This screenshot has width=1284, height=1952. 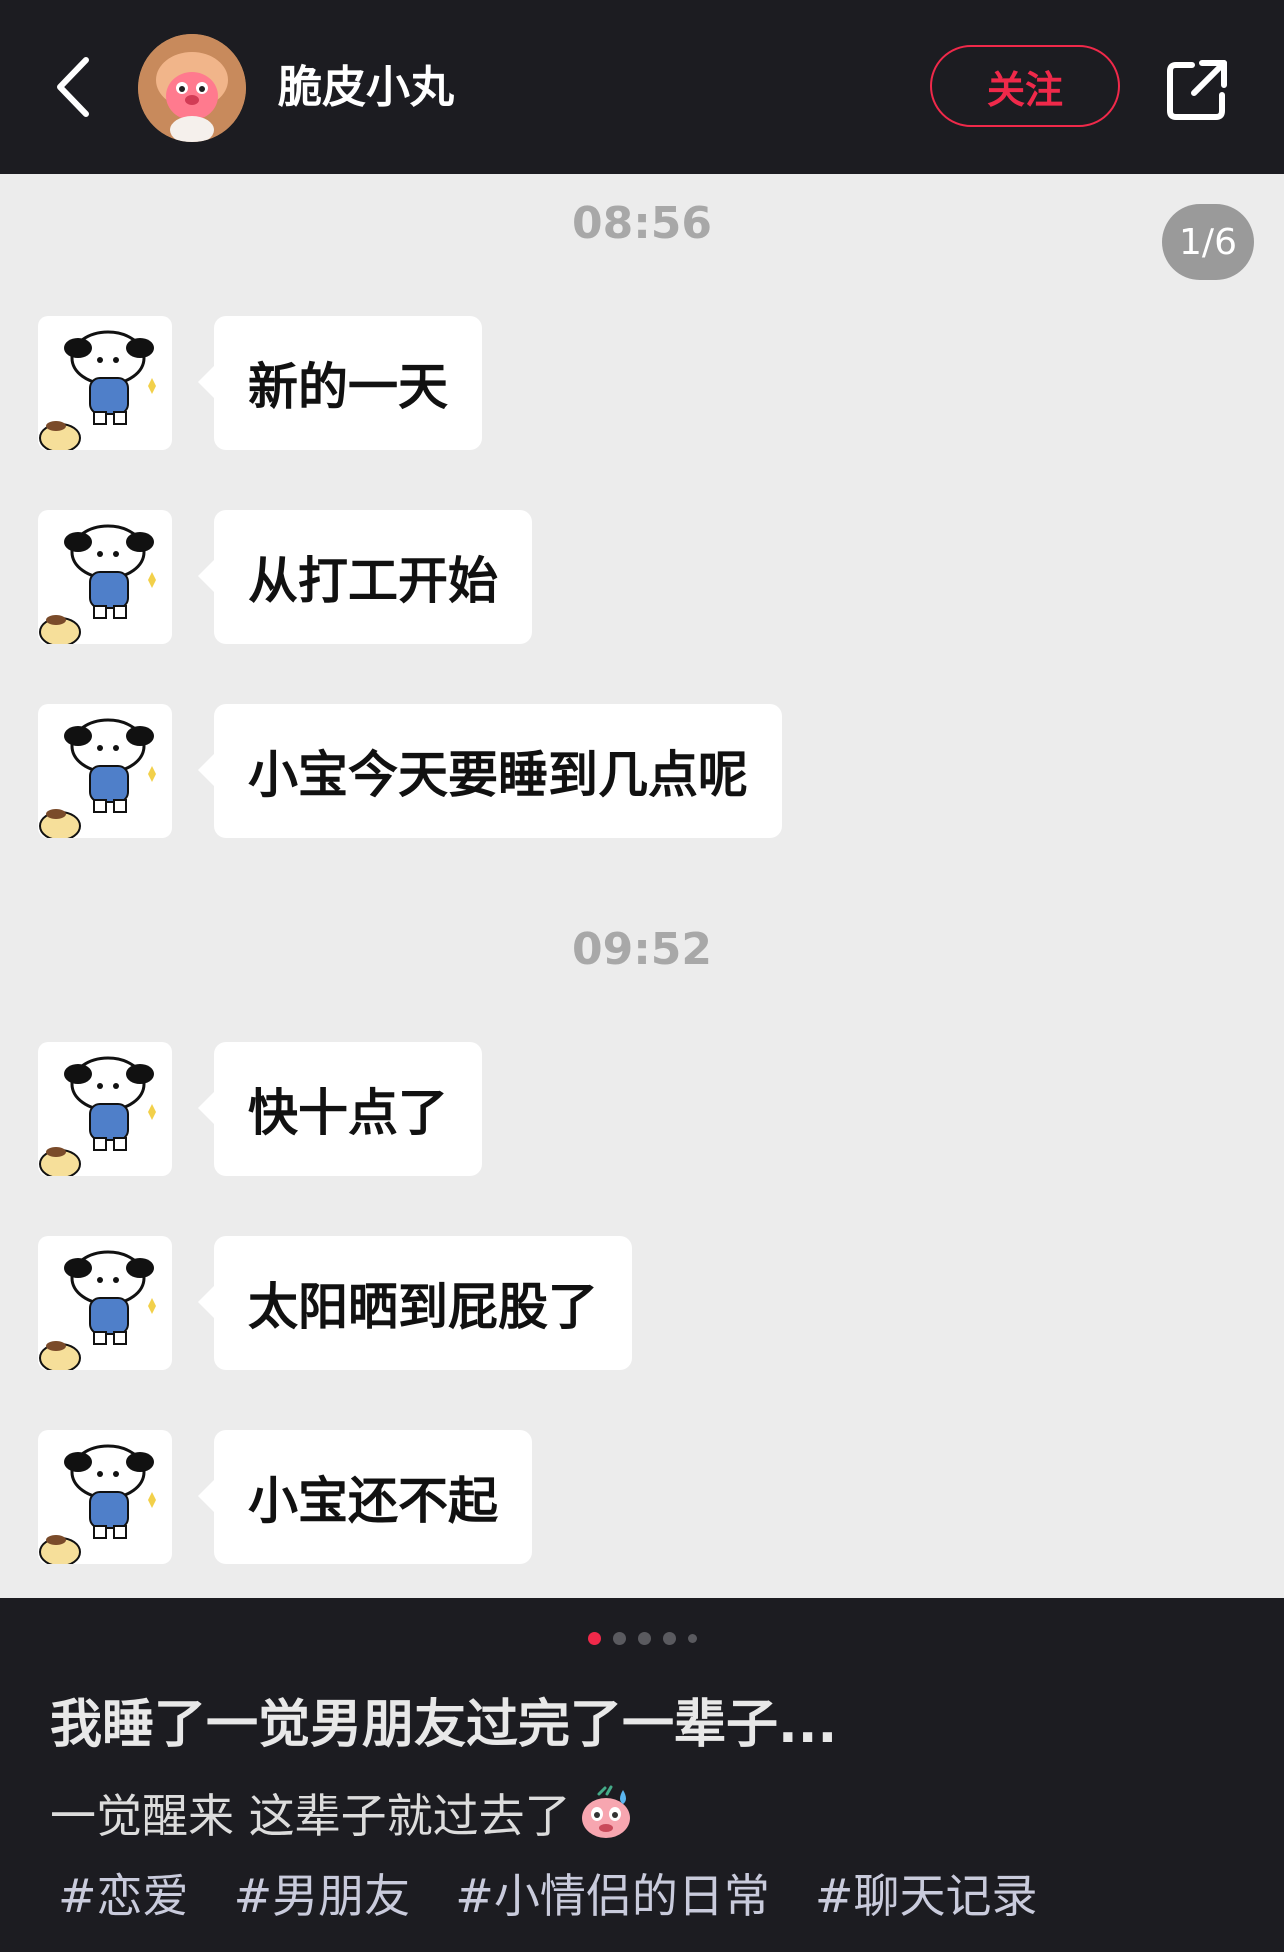 What do you see at coordinates (642, 87) in the screenshot?
I see `top-bar: 脆皮小丸 关注` at bounding box center [642, 87].